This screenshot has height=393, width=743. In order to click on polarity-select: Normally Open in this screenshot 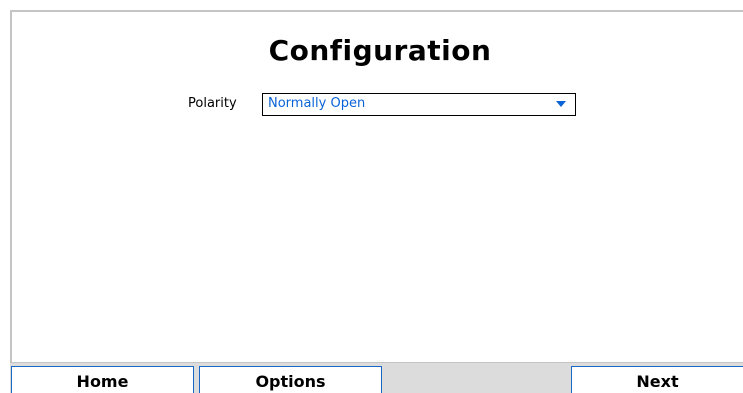, I will do `click(419, 104)`.